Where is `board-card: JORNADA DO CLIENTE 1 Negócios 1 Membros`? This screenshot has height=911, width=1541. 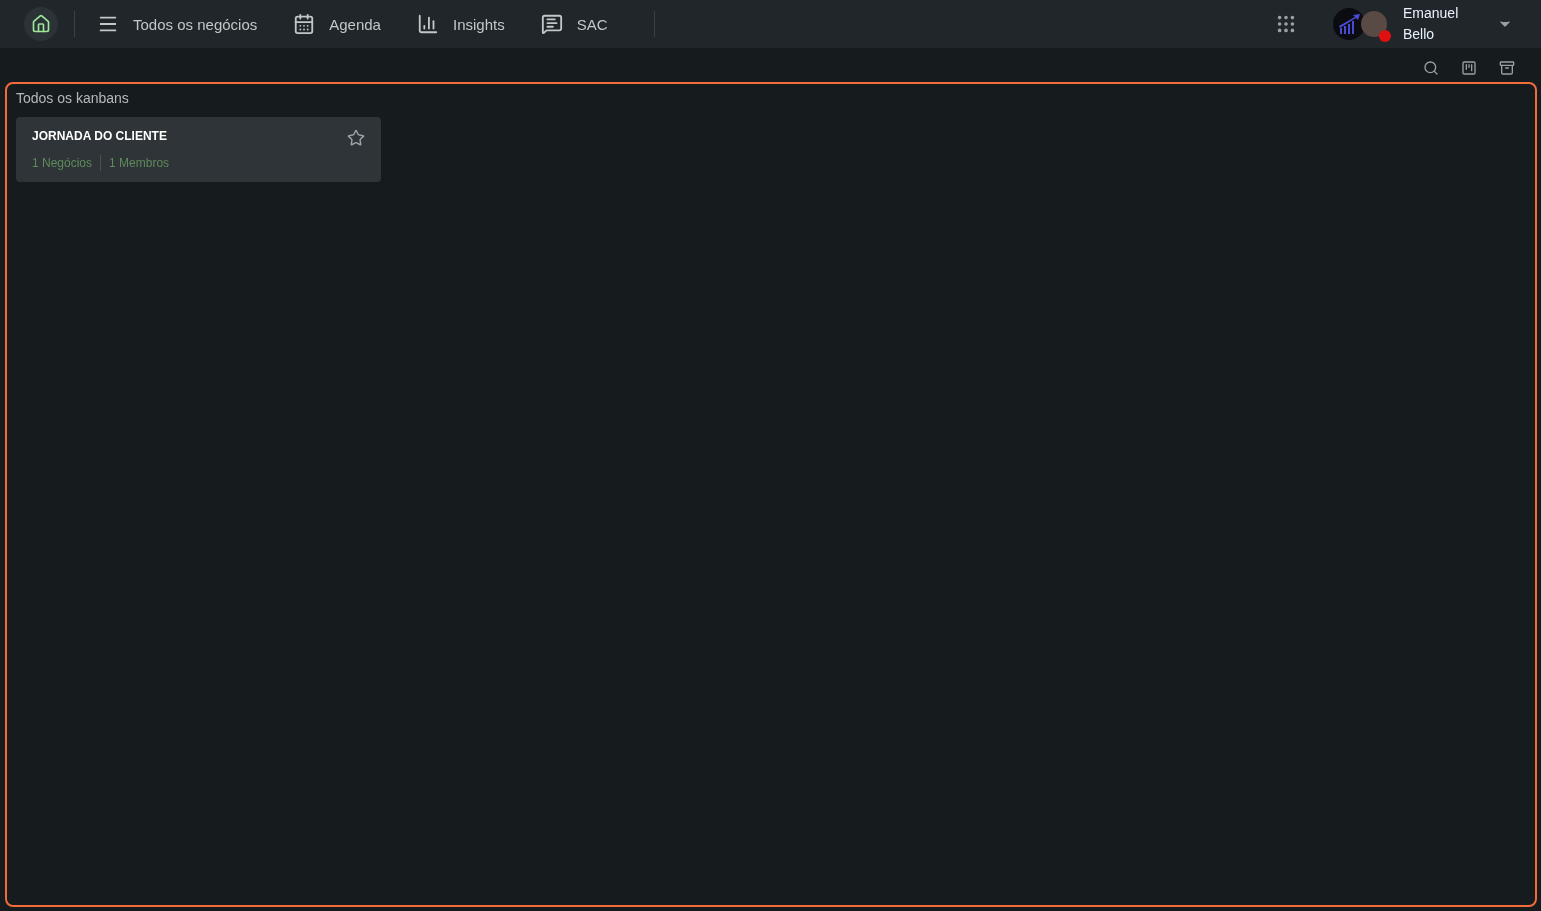
board-card: JORNADA DO CLIENTE 1 Negócios 1 Membros is located at coordinates (198, 149).